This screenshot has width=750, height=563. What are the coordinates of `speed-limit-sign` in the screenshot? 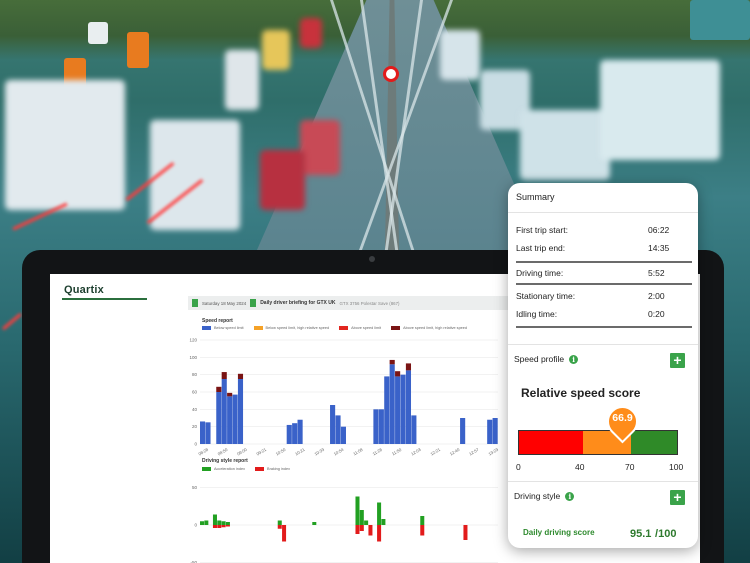 It's located at (391, 74).